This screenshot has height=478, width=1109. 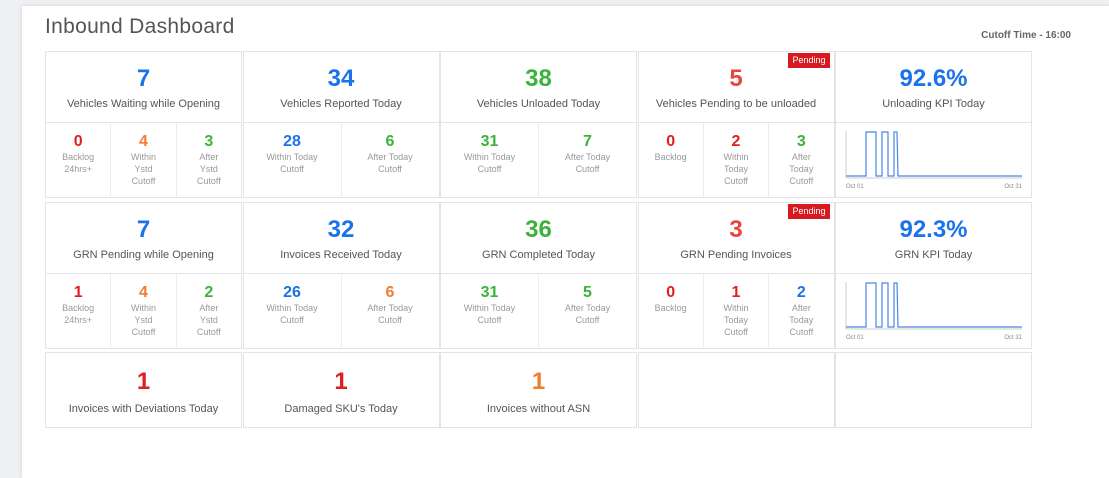 I want to click on kpi-tile-invoices-without-asn: 1 Invoices without ASN, so click(x=538, y=390).